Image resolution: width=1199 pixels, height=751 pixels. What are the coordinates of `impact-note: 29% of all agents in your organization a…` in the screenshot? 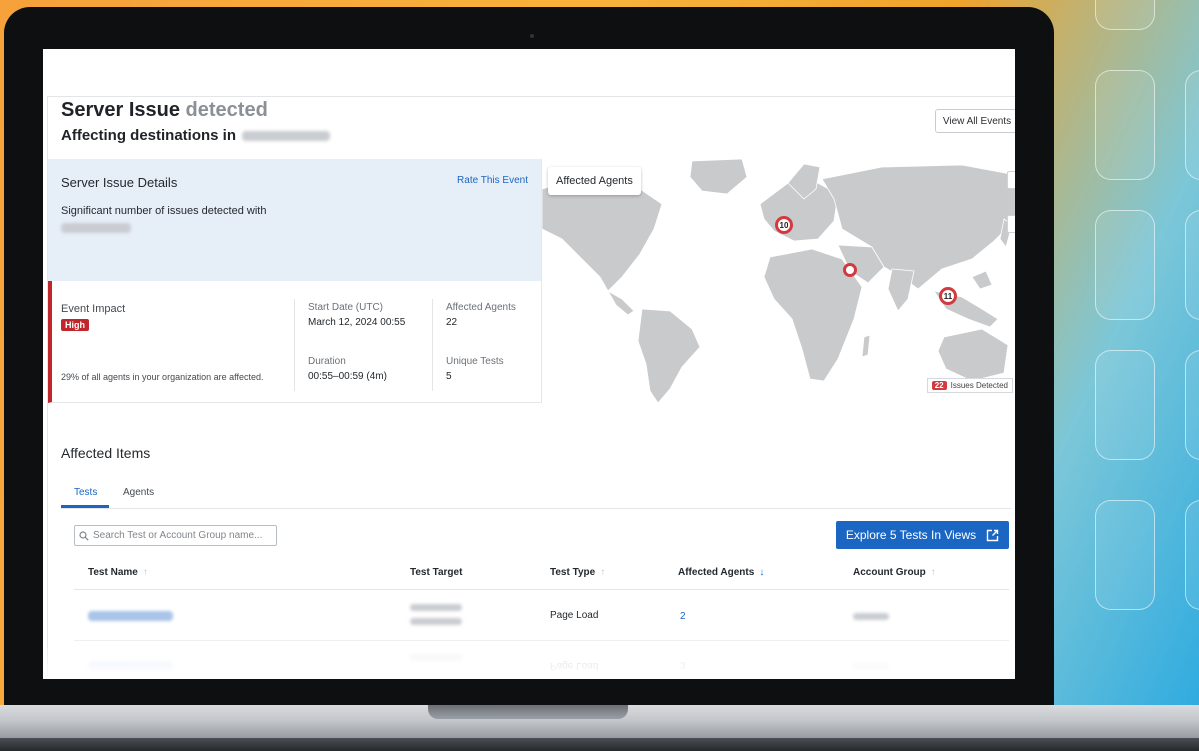 It's located at (162, 377).